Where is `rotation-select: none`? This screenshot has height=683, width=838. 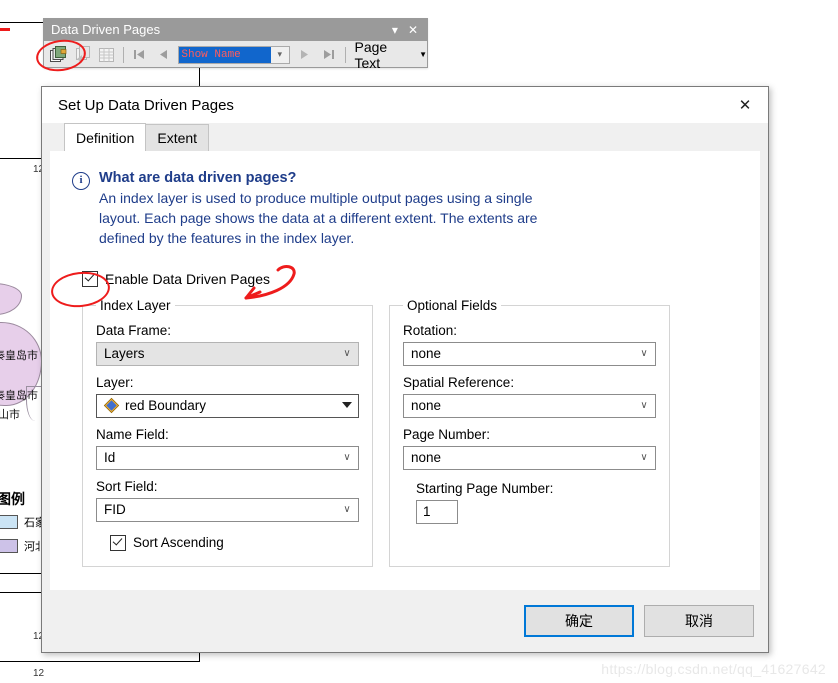 rotation-select: none is located at coordinates (529, 353).